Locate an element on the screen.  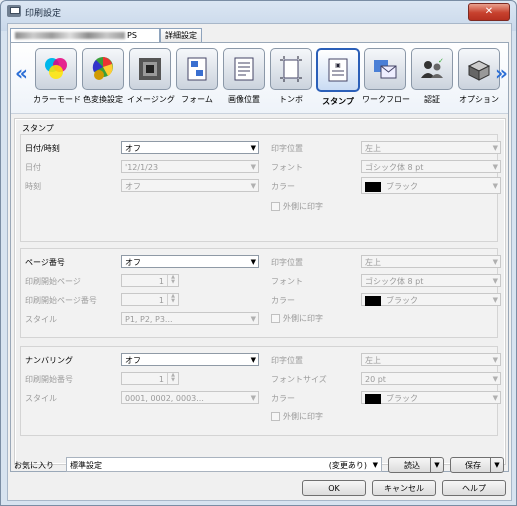
time-label: 時刻 is located at coordinates (33, 186).